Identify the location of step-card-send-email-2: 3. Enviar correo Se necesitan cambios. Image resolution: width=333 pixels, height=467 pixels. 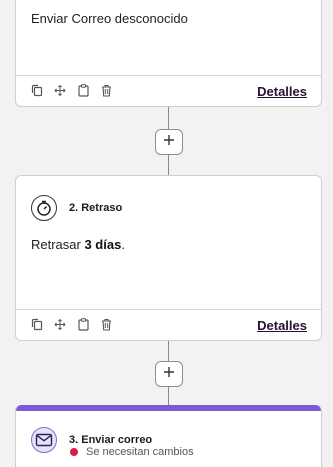
(168, 436).